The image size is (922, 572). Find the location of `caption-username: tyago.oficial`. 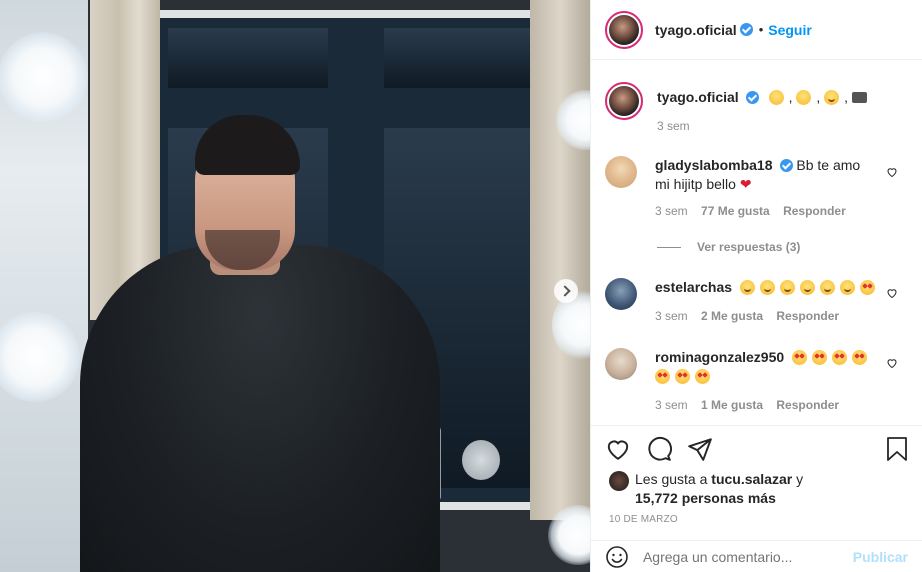

caption-username: tyago.oficial is located at coordinates (698, 97).